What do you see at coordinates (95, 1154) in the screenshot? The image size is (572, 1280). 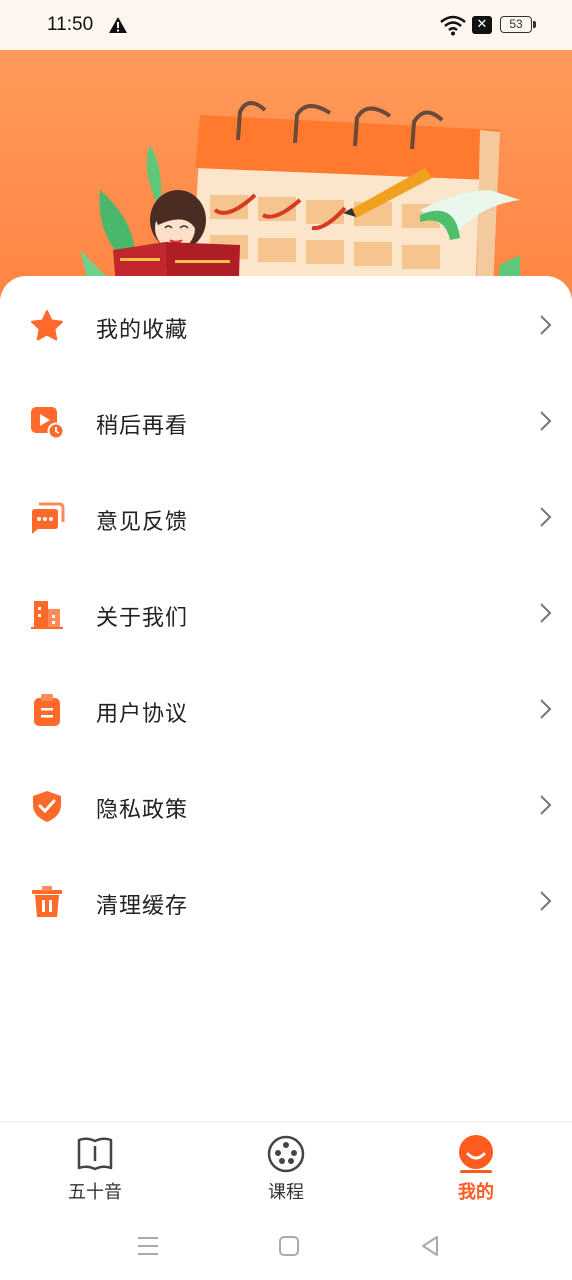 I see `book-icon` at bounding box center [95, 1154].